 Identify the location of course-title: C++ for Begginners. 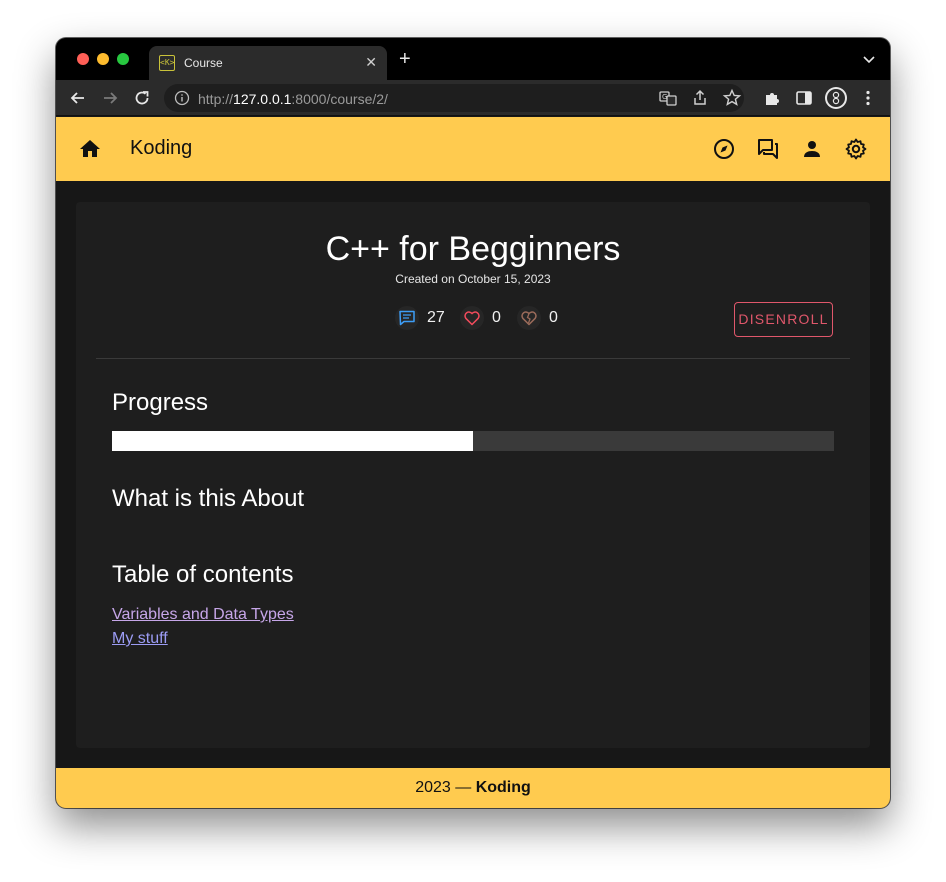
(473, 249).